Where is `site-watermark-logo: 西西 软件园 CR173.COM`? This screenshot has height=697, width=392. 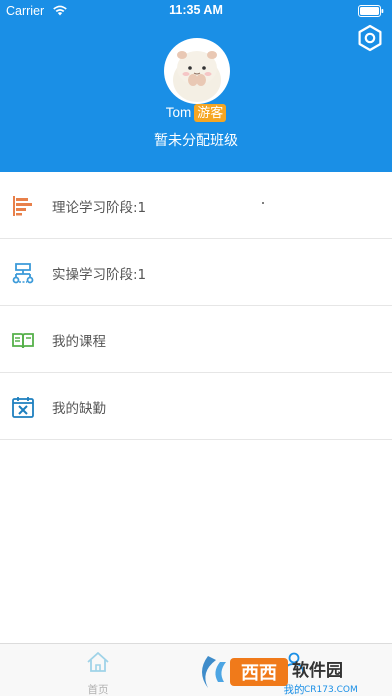 site-watermark-logo: 西西 软件园 CR173.COM is located at coordinates (280, 675).